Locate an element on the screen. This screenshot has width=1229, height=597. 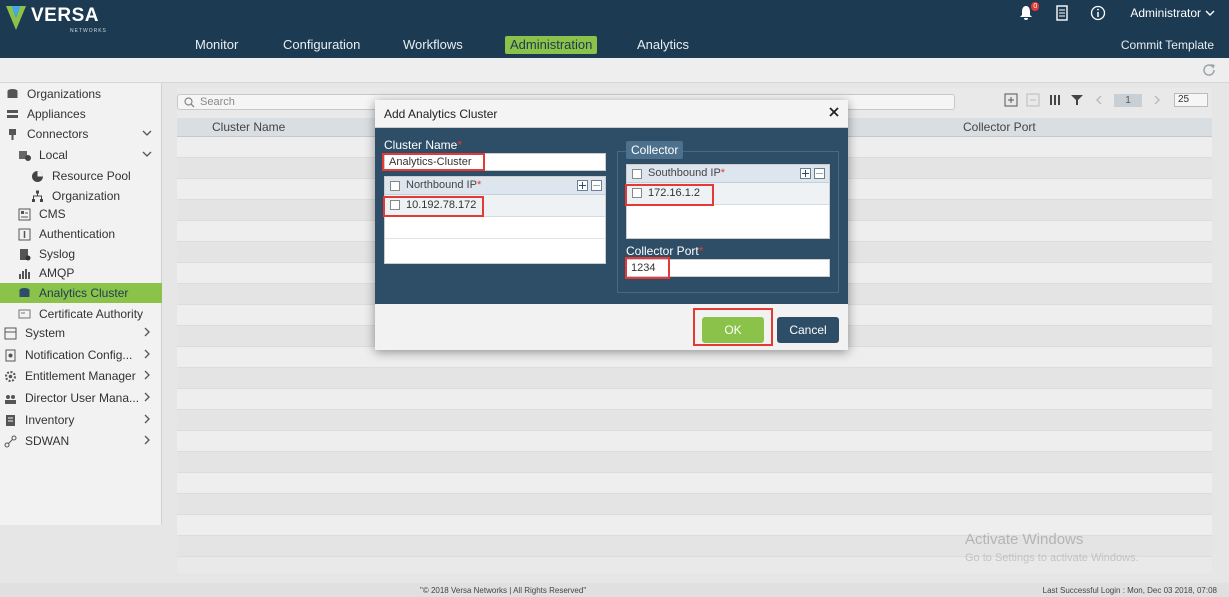
page-size-select: 25 is located at coordinates (1191, 100).